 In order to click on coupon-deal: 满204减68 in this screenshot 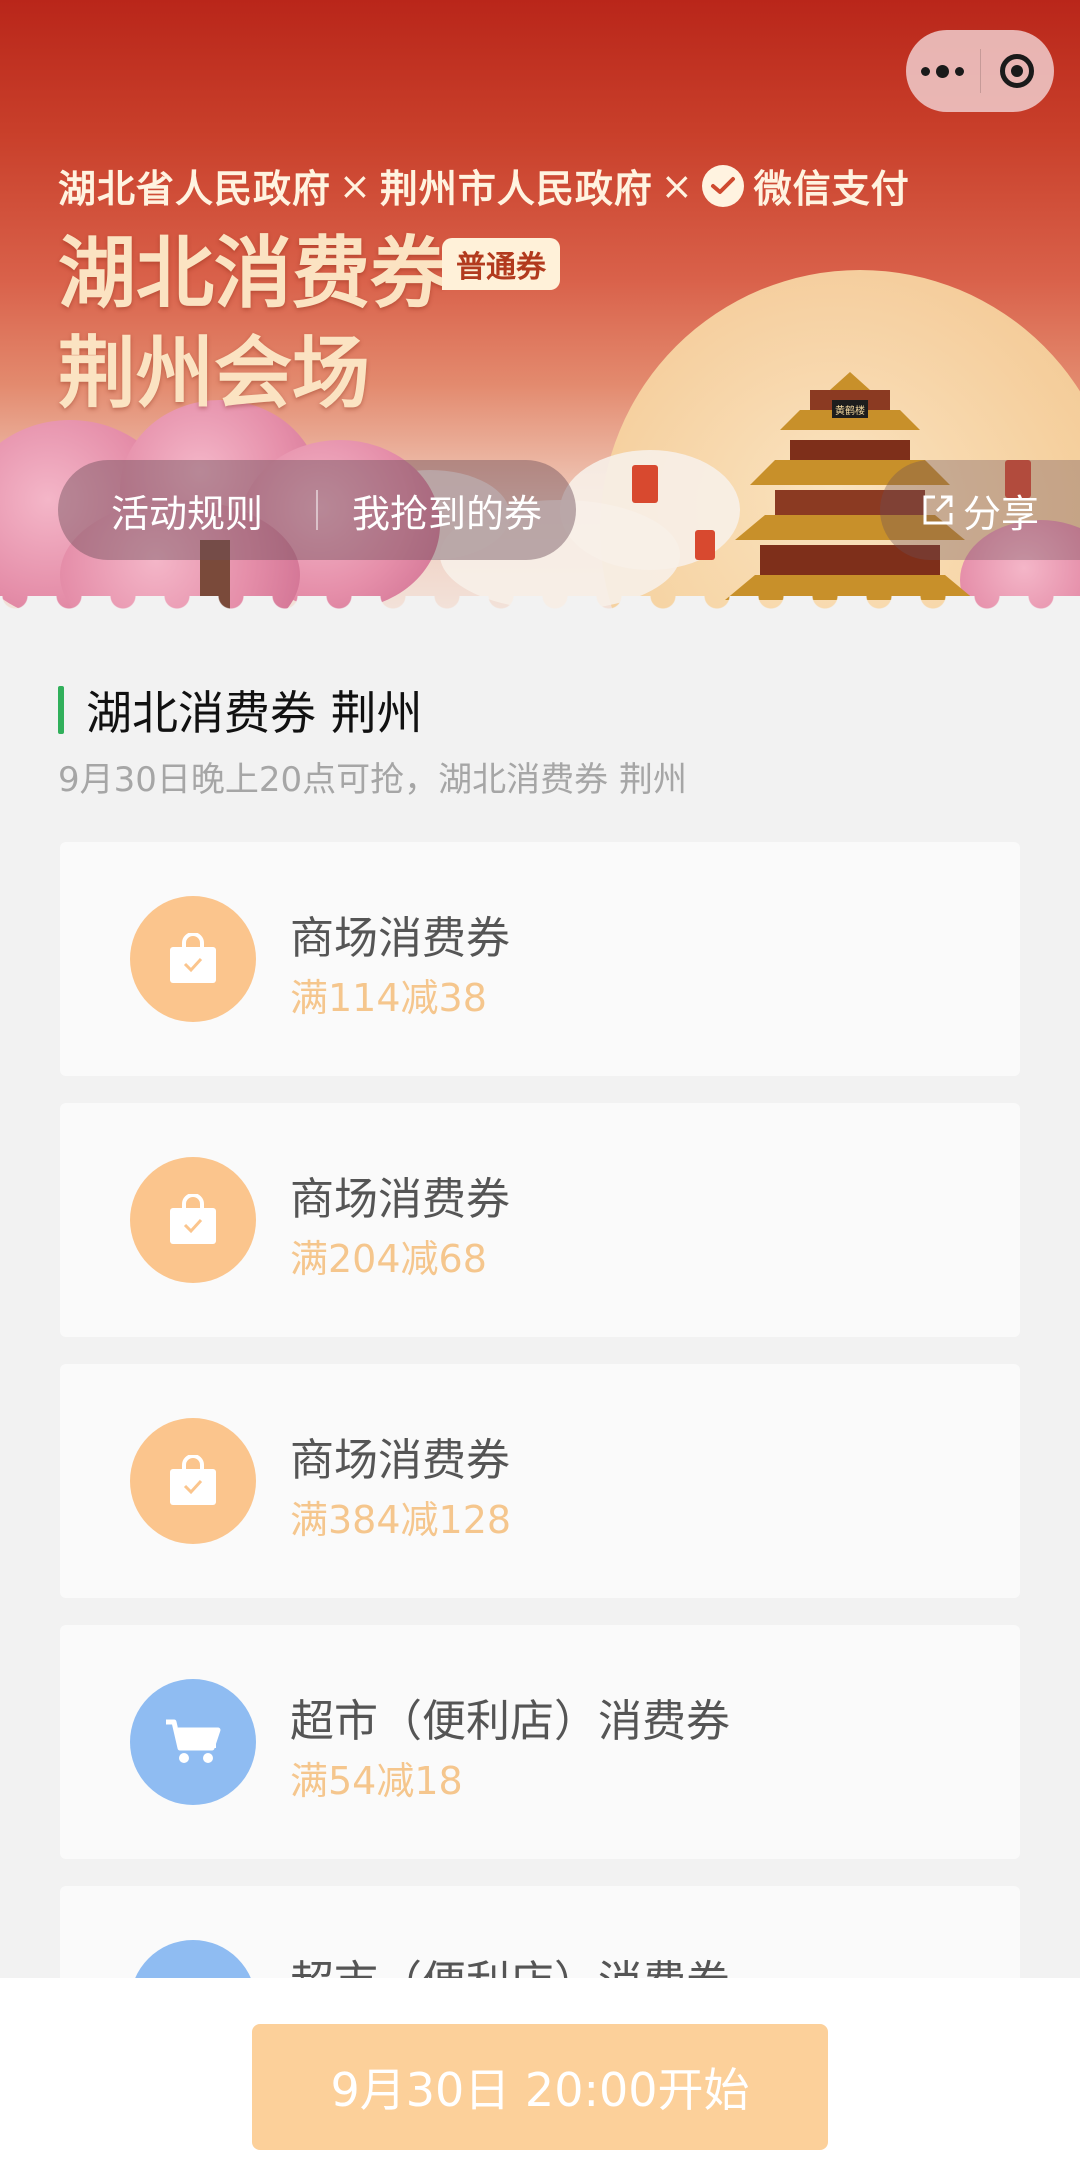, I will do `click(388, 1259)`.